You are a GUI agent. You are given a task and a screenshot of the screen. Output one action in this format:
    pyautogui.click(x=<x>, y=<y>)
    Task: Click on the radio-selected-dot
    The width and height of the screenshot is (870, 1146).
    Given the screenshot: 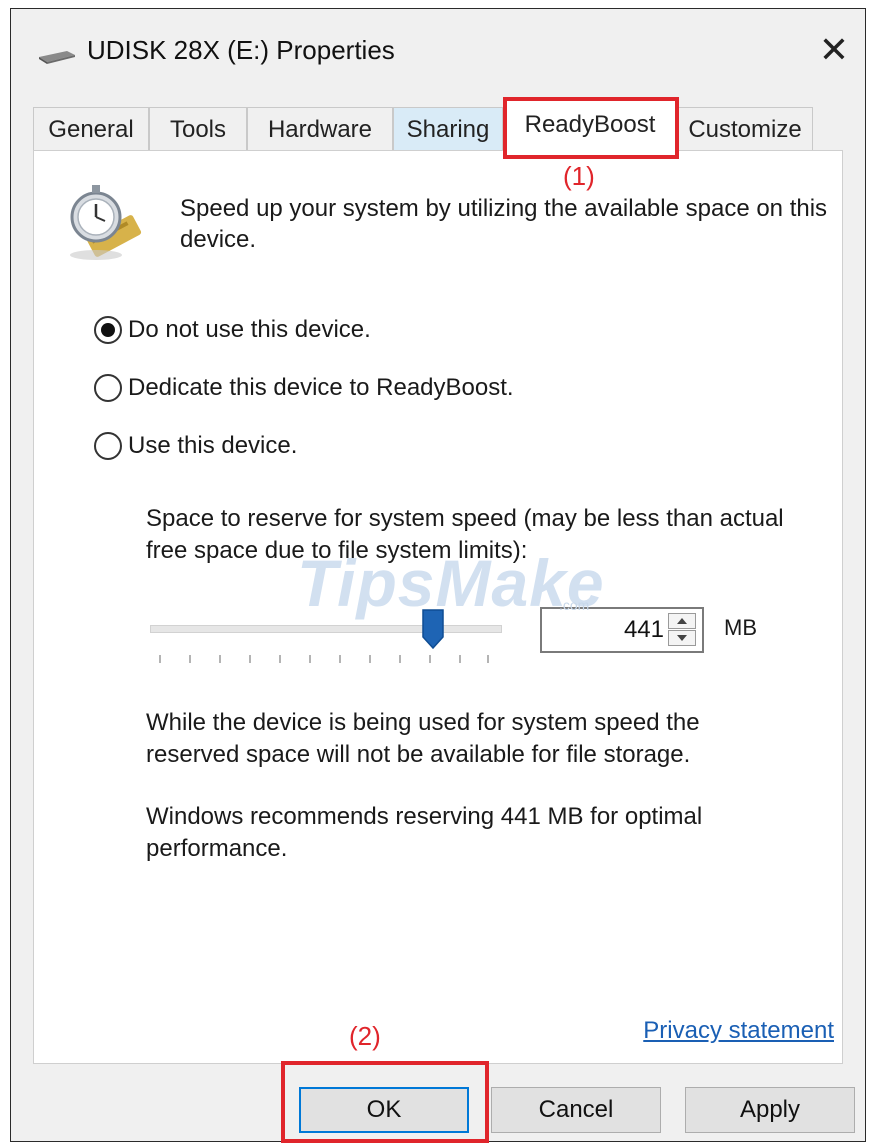 What is the action you would take?
    pyautogui.click(x=108, y=330)
    